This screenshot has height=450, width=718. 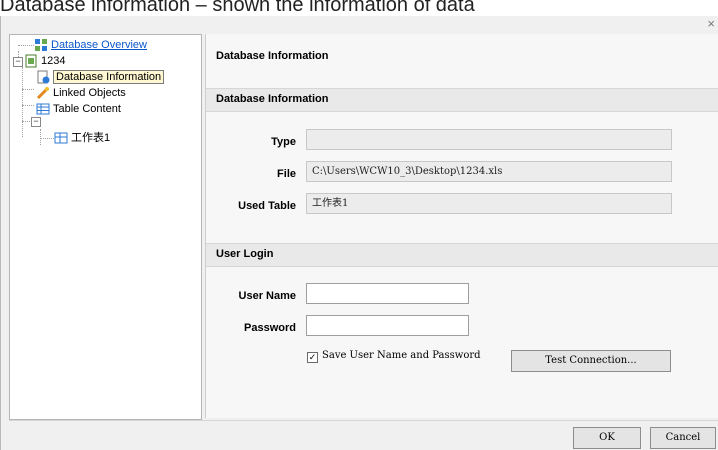 I want to click on used-table-label: Used Table, so click(x=267, y=206).